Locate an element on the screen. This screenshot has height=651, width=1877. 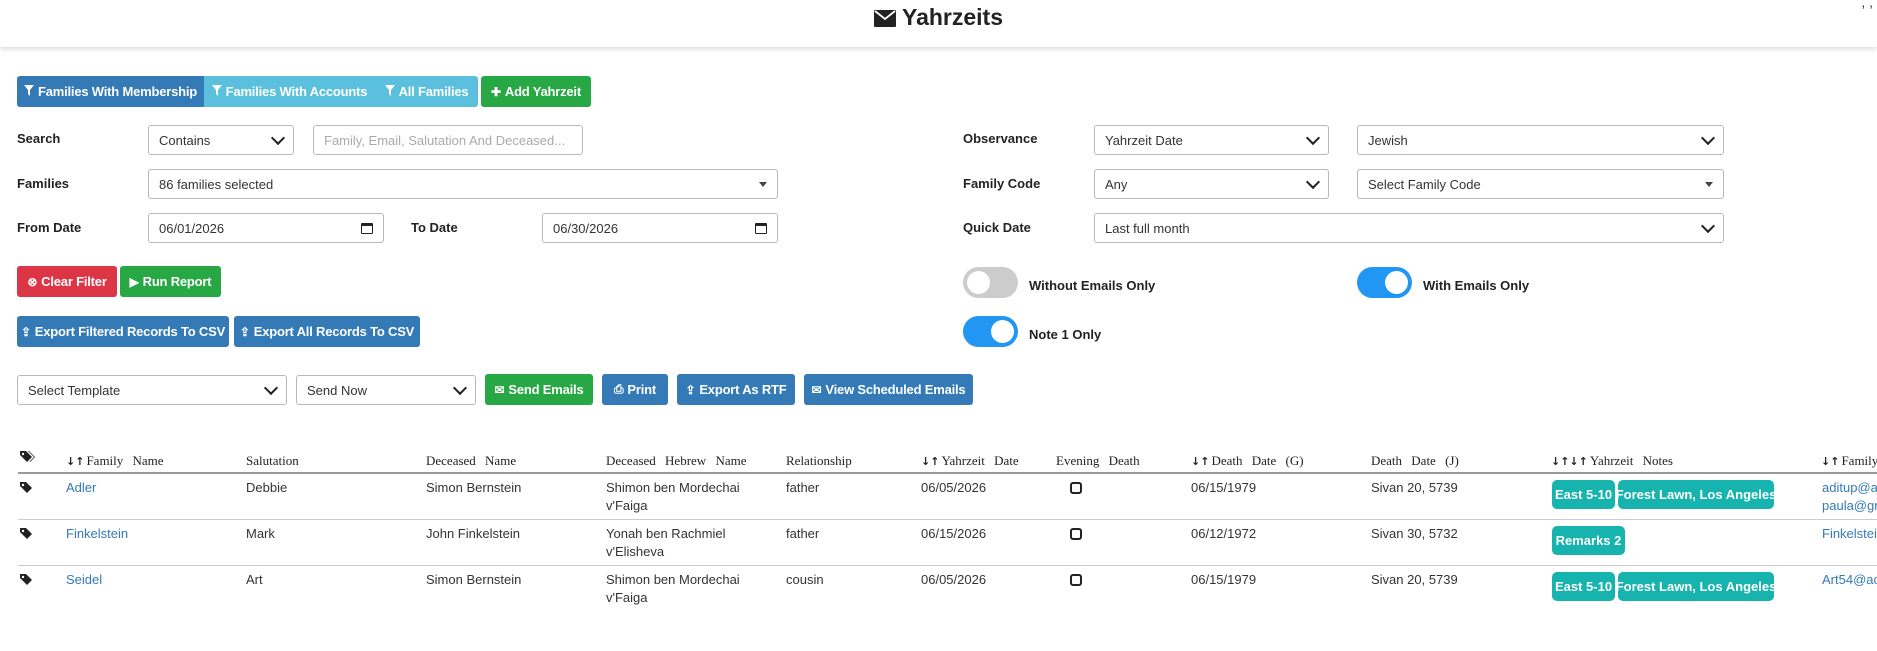
col-death-date-j: Death Date (J) is located at coordinates (1415, 461).